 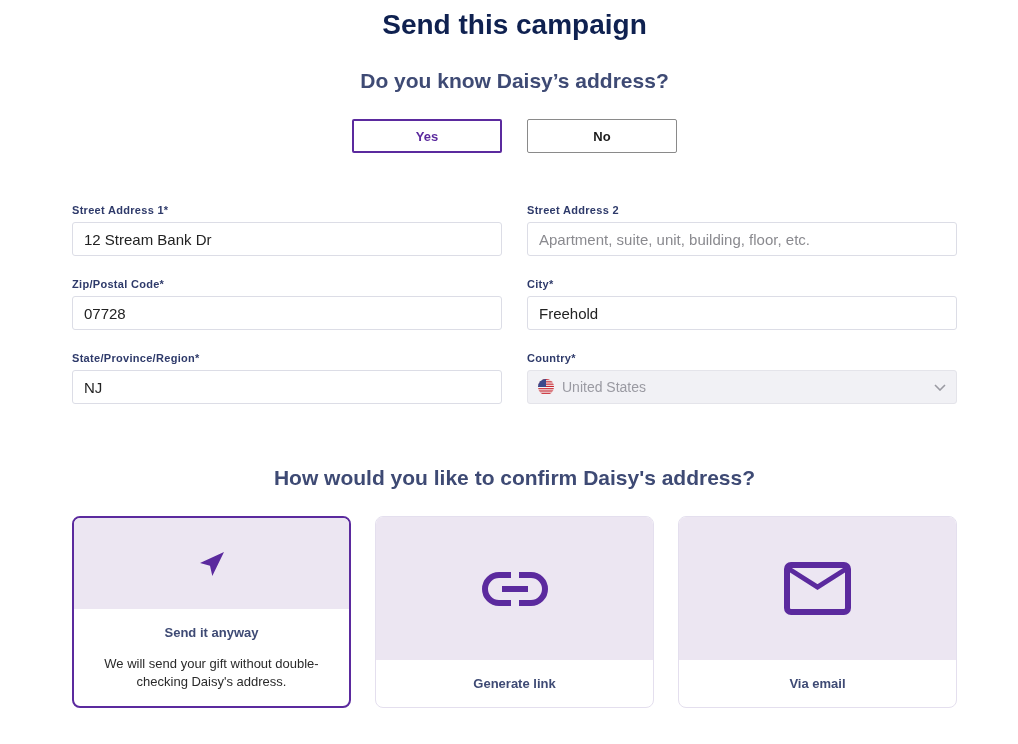 I want to click on option-card: Send it anyway We will send your gift without double-checking Daisy's address., so click(x=211, y=612).